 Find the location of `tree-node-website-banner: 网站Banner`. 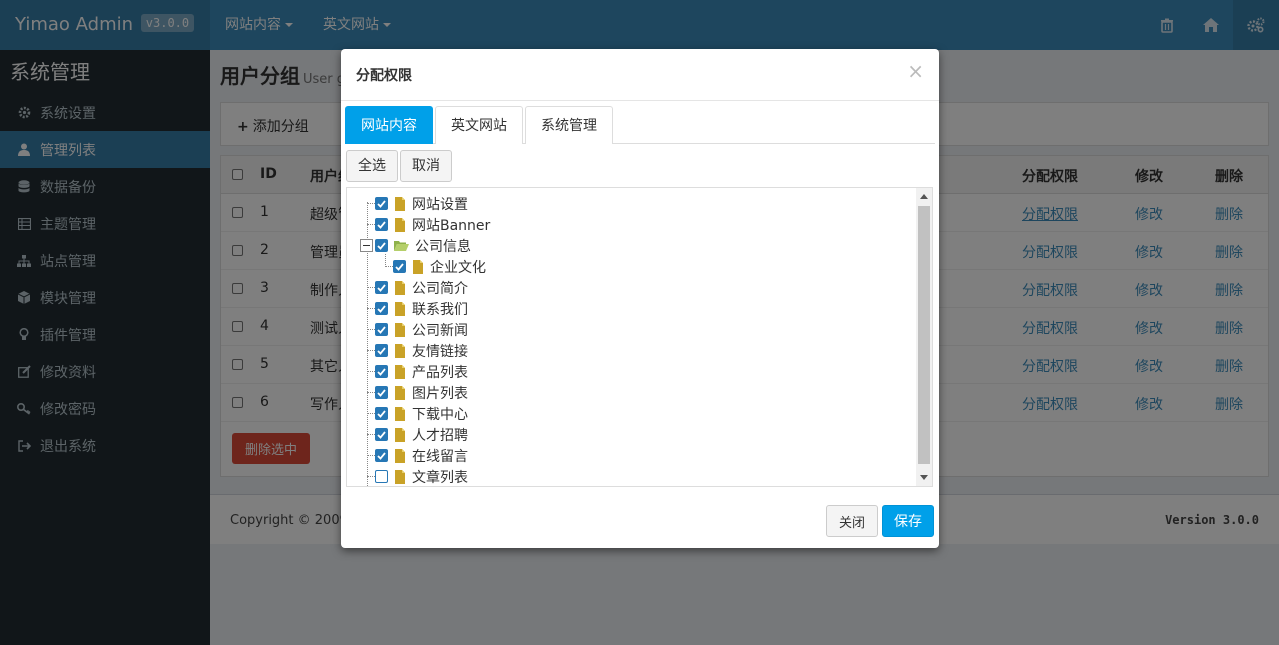

tree-node-website-banner: 网站Banner is located at coordinates (432, 224).